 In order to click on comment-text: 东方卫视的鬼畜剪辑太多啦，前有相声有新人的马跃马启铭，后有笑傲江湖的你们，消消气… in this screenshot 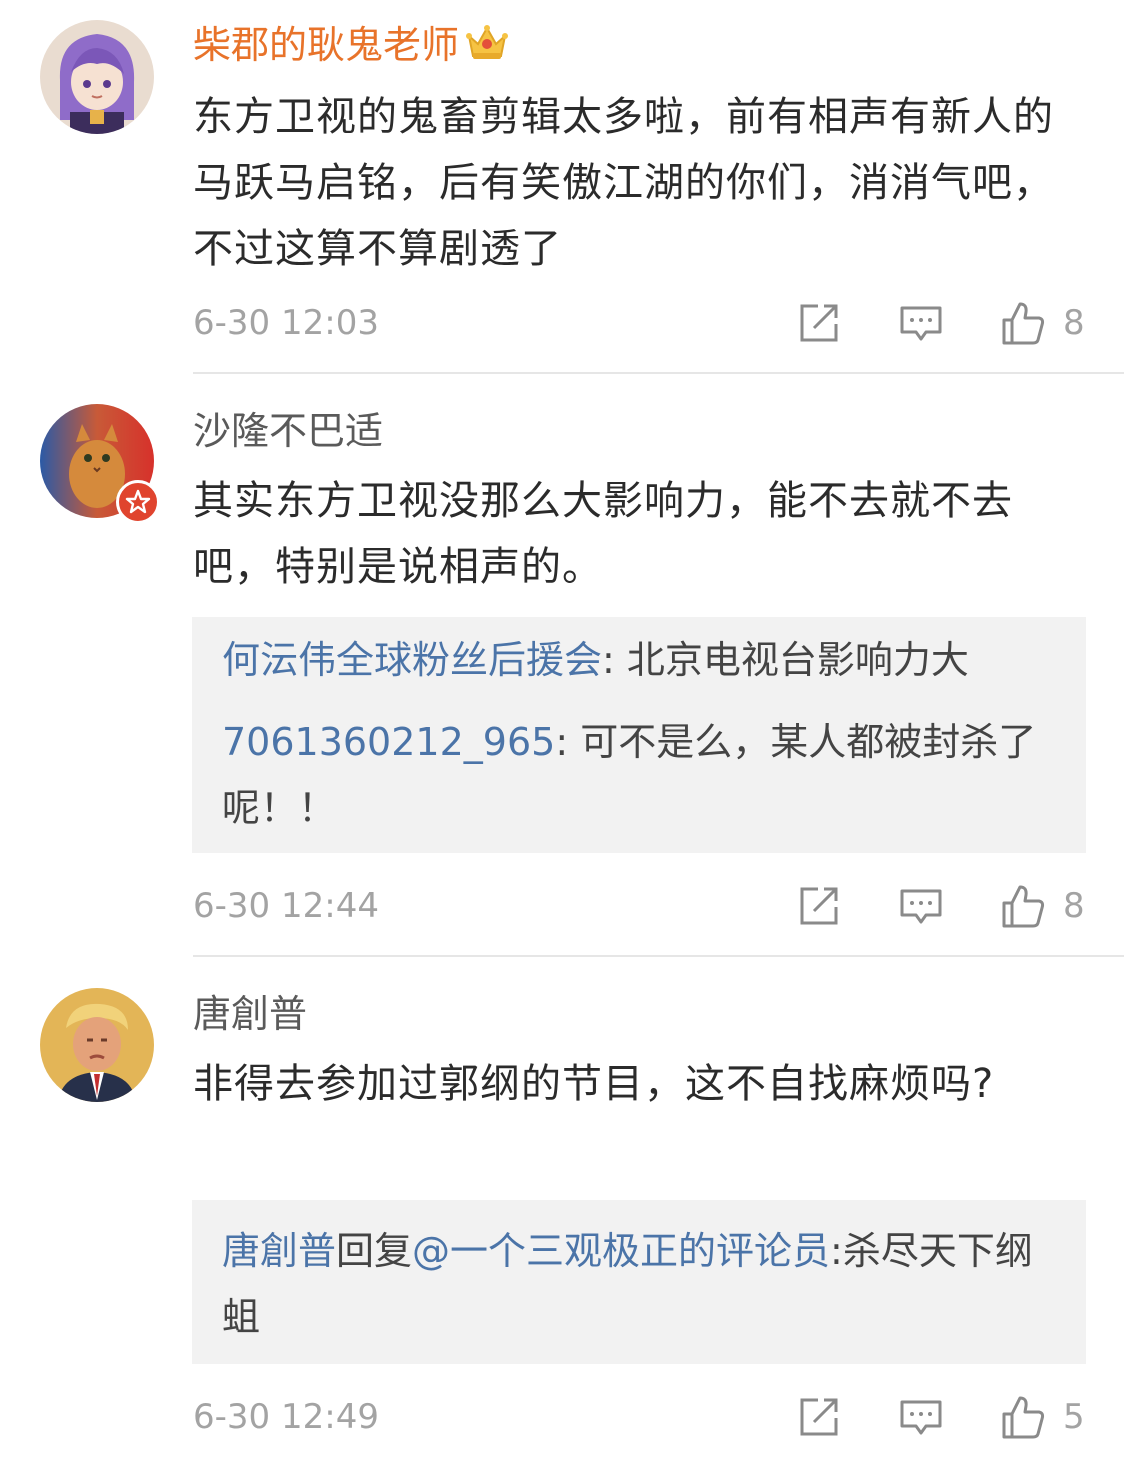, I will do `click(623, 183)`.